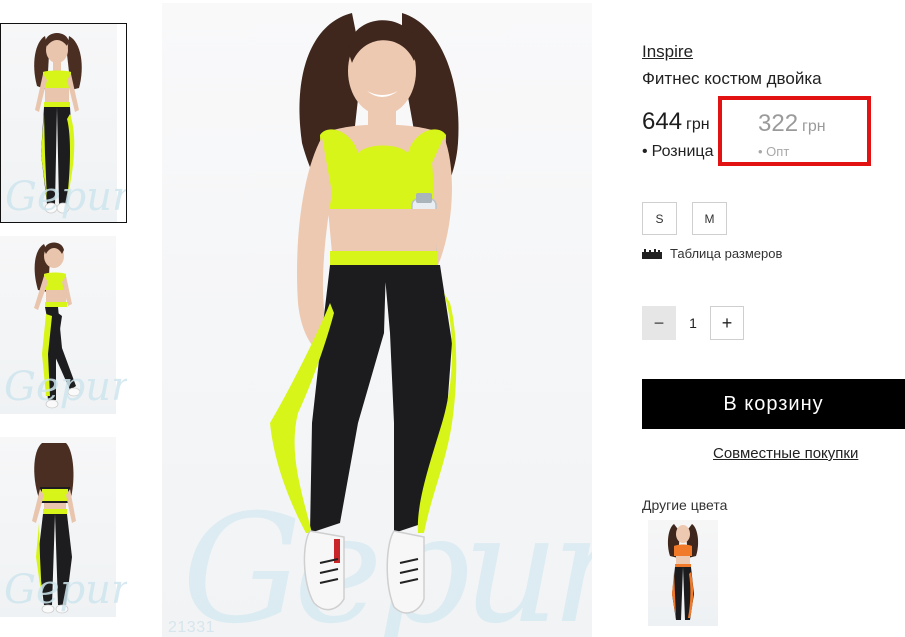 This screenshot has width=905, height=637. What do you see at coordinates (785, 453) in the screenshot?
I see `joint-purchases-link: Совместные покупки` at bounding box center [785, 453].